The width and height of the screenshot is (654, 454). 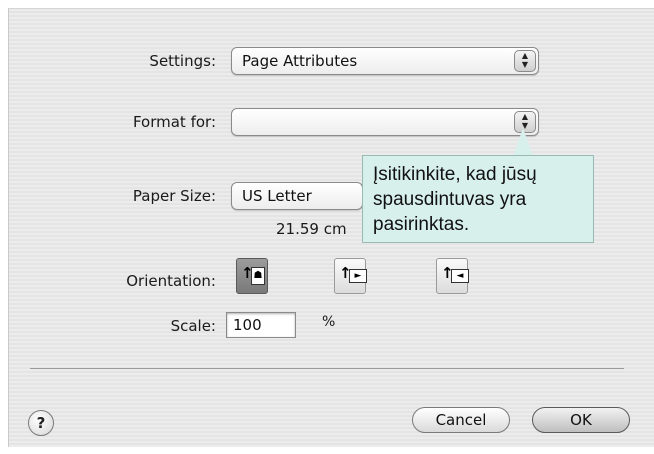 What do you see at coordinates (358, 276) in the screenshot?
I see `landscape-left-icon: ►` at bounding box center [358, 276].